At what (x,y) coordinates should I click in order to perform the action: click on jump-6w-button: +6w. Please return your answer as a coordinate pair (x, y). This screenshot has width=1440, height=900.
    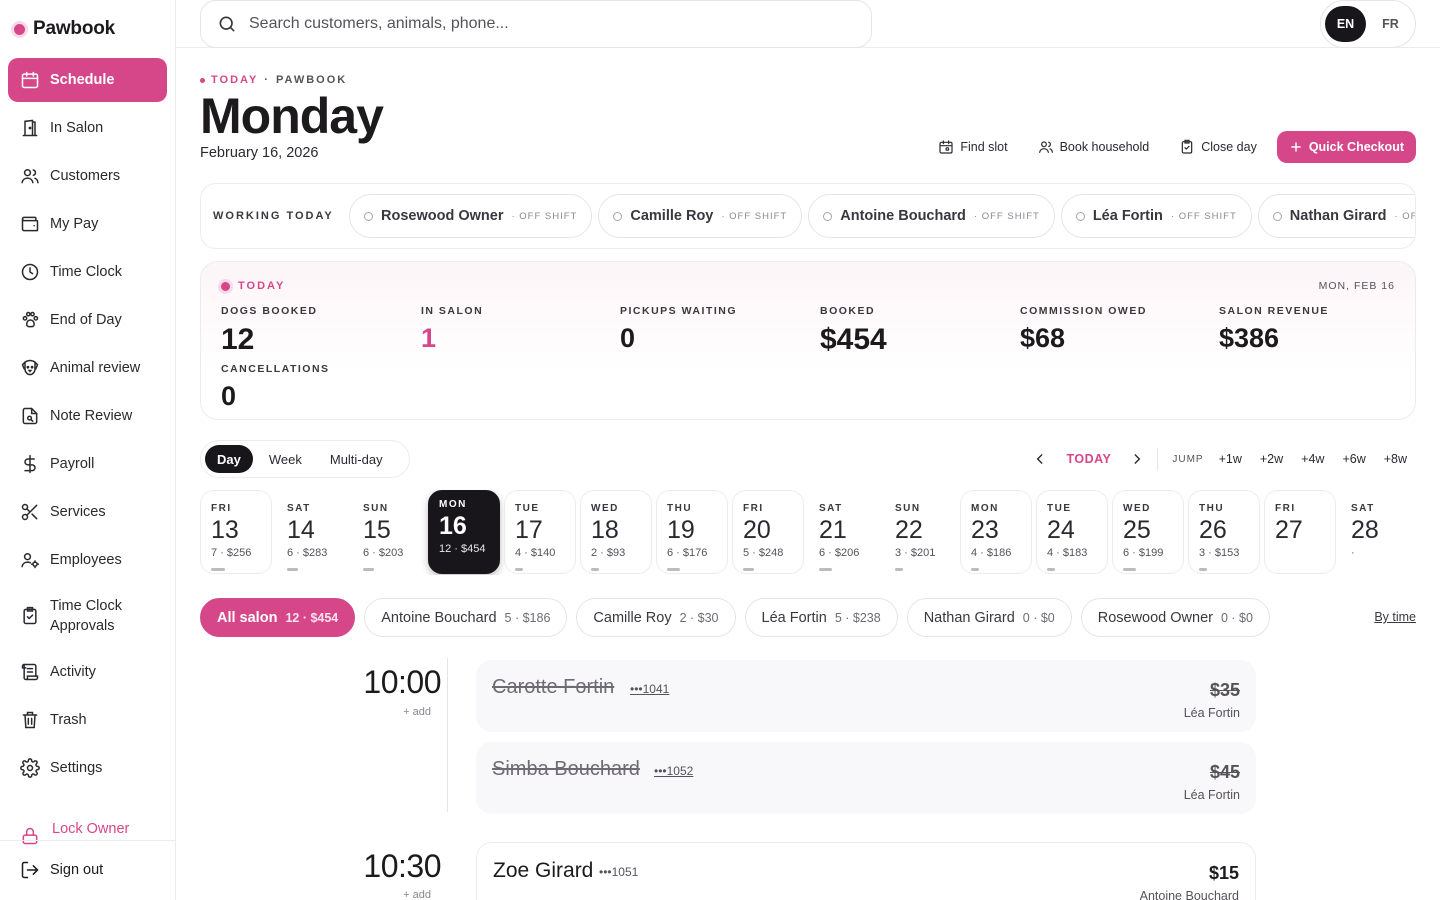
    Looking at the image, I should click on (1353, 459).